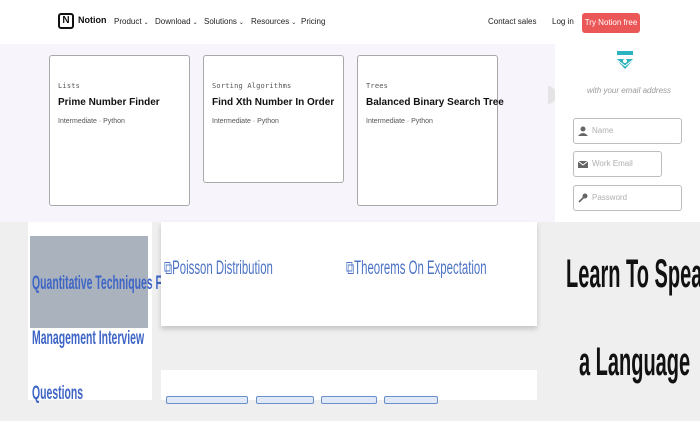 This screenshot has width=700, height=421. Describe the element at coordinates (69, 86) in the screenshot. I see `card-category: Lists` at that location.